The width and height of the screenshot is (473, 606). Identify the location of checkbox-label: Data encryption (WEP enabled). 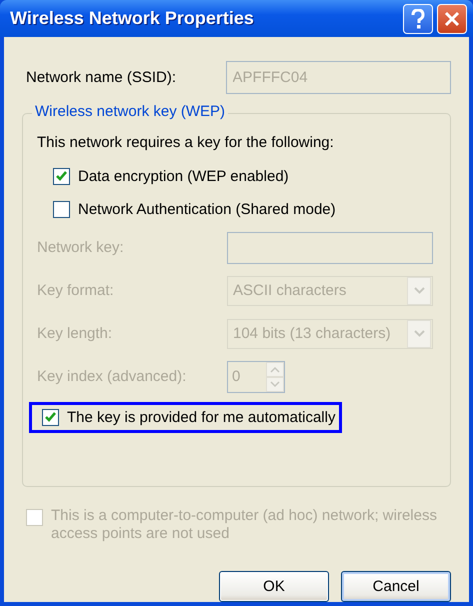
(183, 176).